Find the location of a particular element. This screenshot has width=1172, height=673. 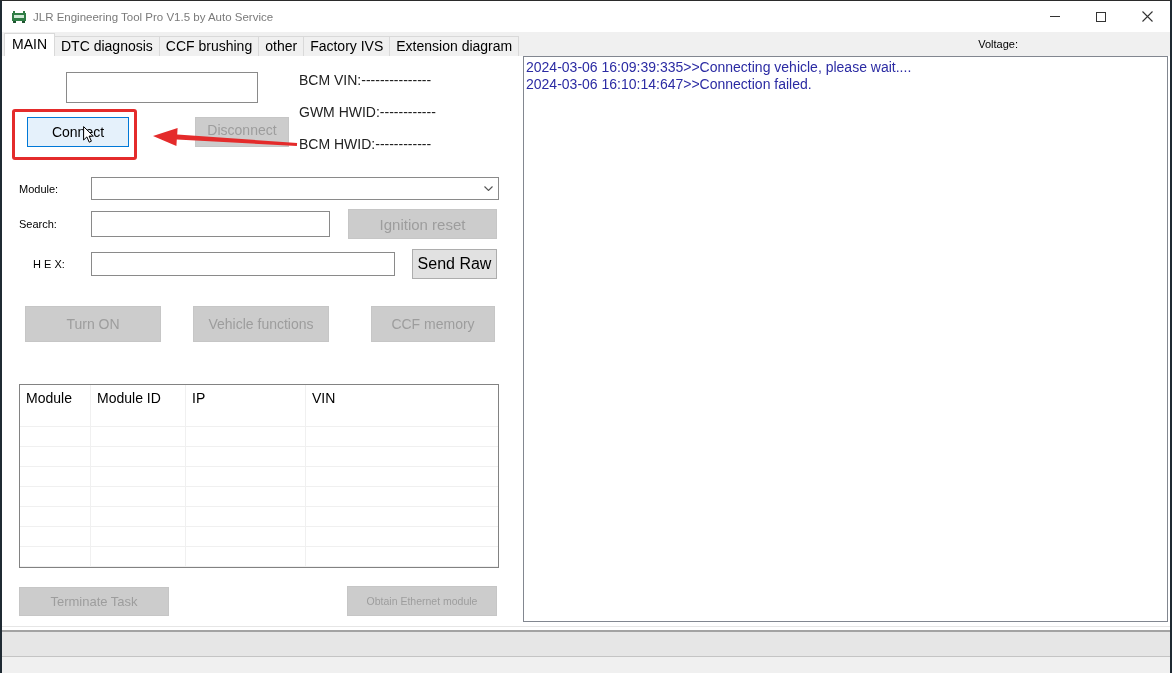

window-title: JLR Engineering Tool Pro V1.5 by Auto Service is located at coordinates (153, 16).